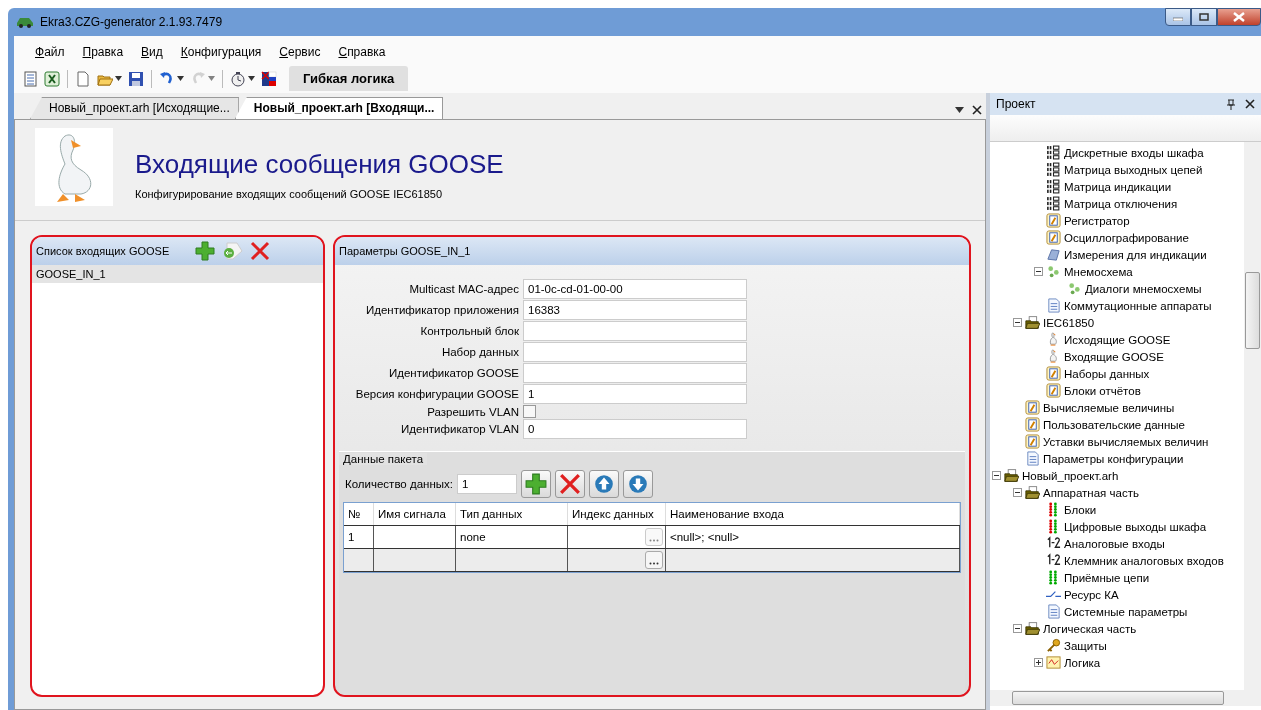 Image resolution: width=1261 pixels, height=710 pixels. I want to click on maximize-icon, so click(1204, 17).